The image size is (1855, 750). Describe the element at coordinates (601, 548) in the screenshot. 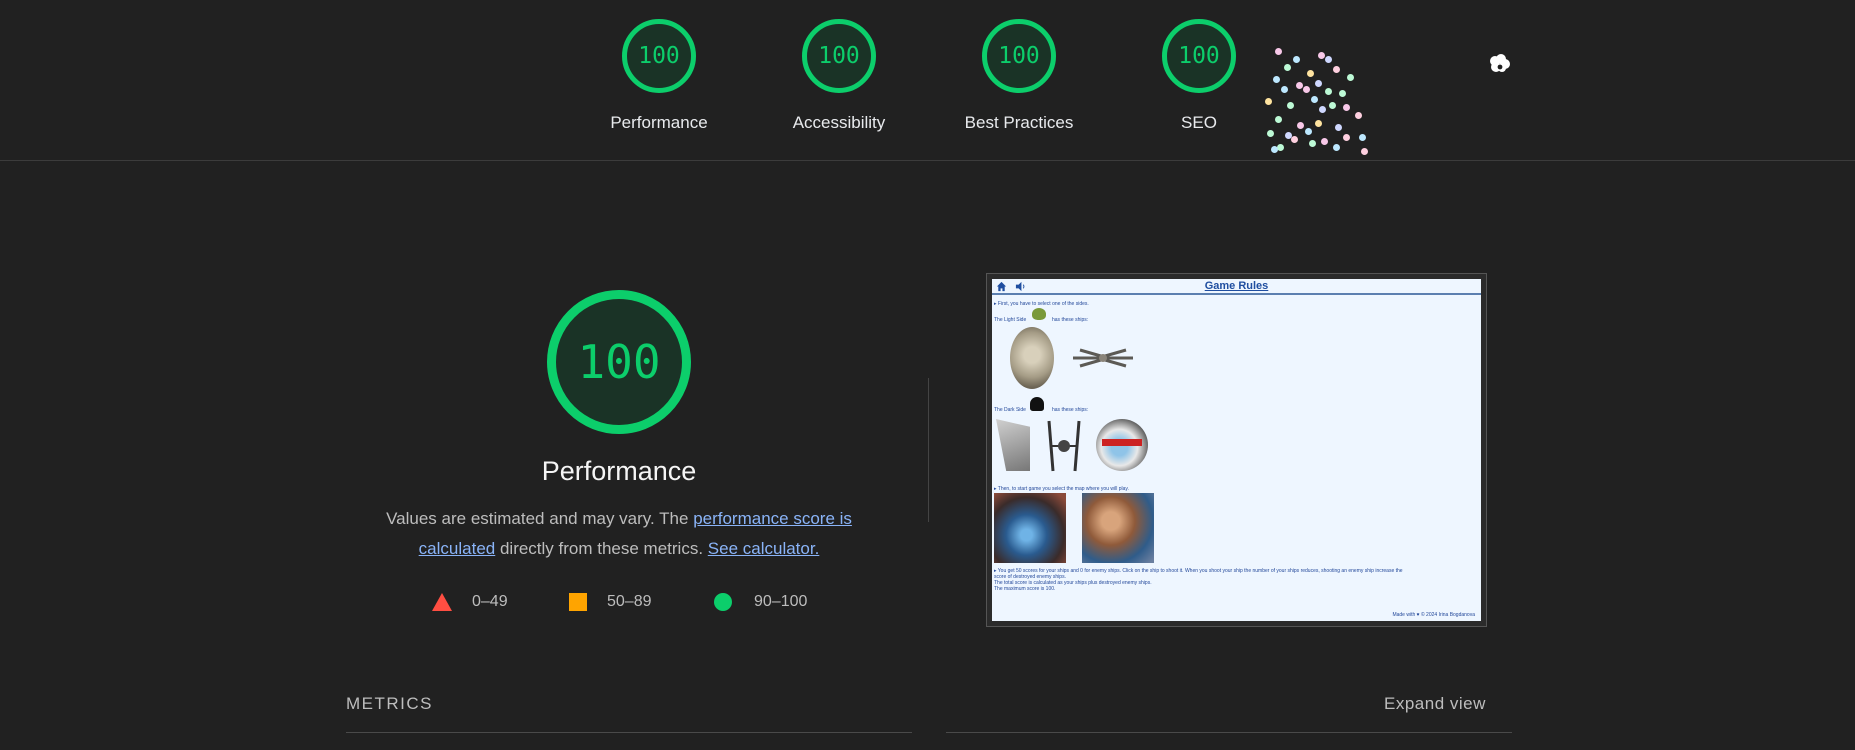

I see `description-text: directly from these metrics.` at that location.